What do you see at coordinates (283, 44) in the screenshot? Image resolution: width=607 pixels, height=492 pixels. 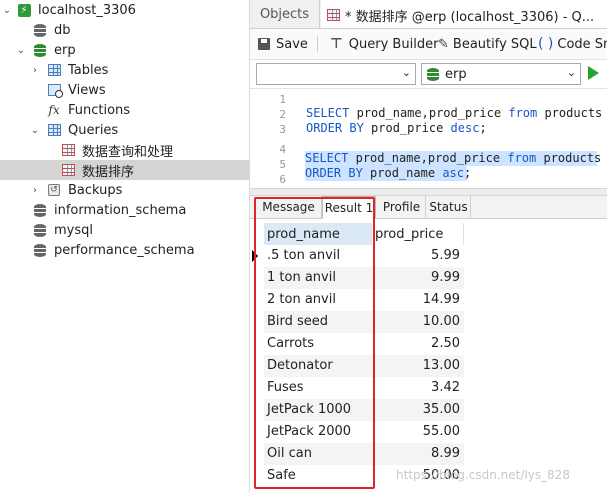 I see `save-button: Save` at bounding box center [283, 44].